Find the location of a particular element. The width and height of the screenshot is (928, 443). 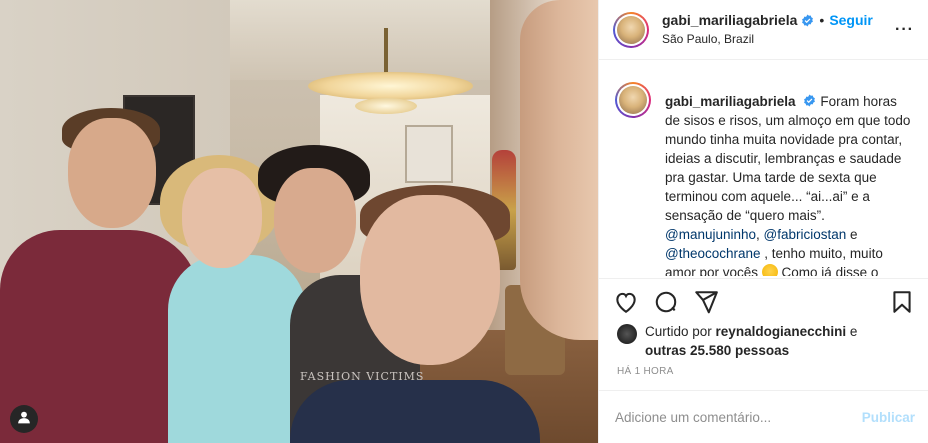

person-4-body is located at coordinates (415, 411).